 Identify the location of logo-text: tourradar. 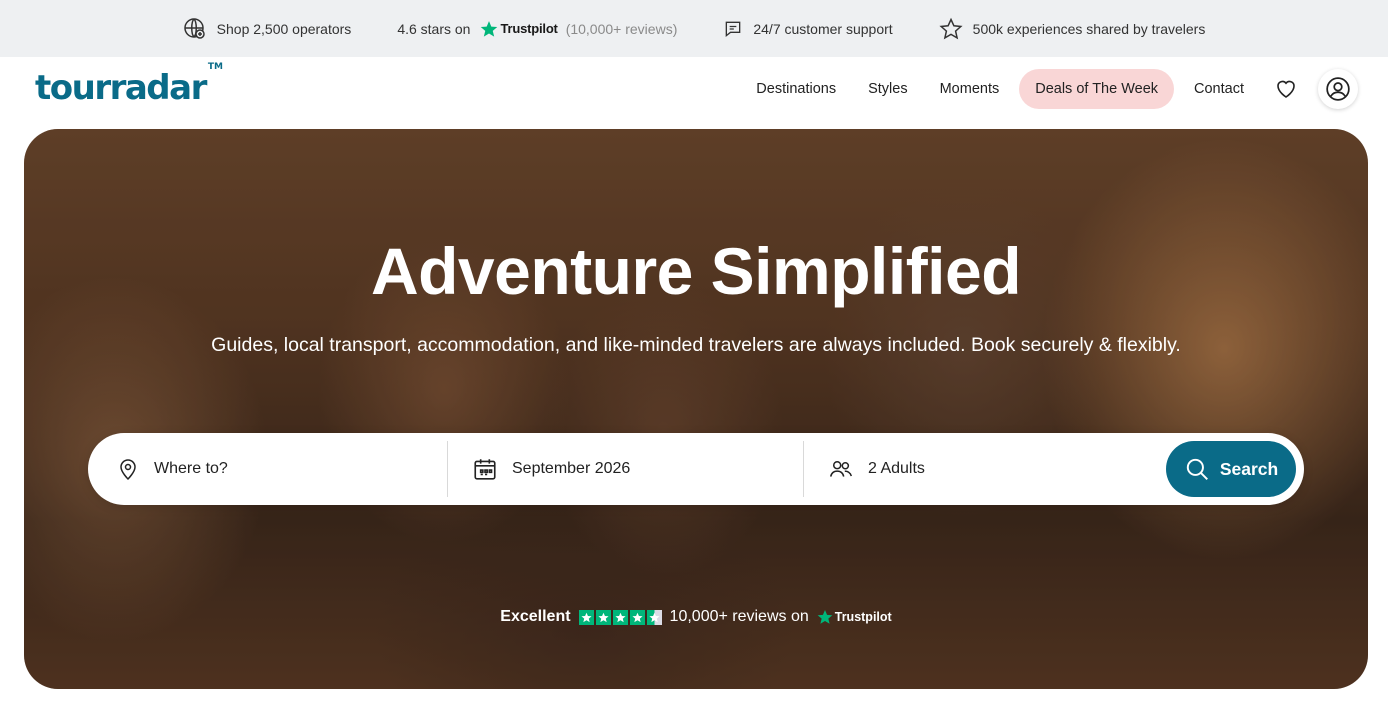
(121, 88).